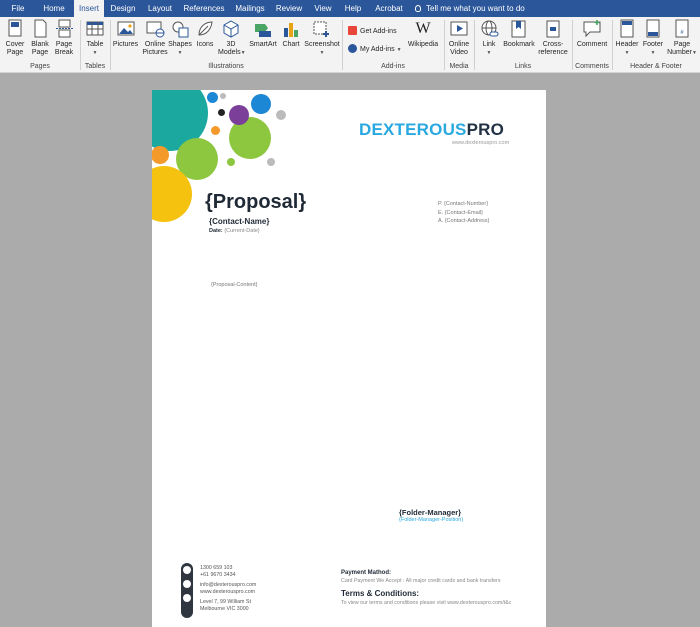  I want to click on wikipedia-label: Wikipedia, so click(423, 44).